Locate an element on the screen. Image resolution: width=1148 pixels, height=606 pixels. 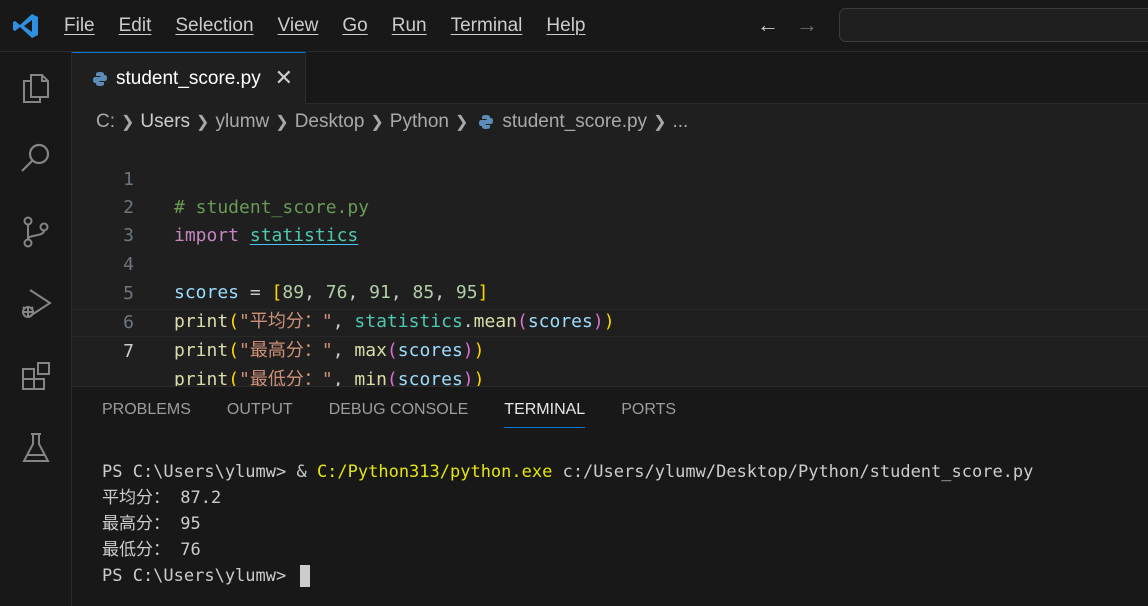
back-arrow-icon: ← is located at coordinates (768, 25).